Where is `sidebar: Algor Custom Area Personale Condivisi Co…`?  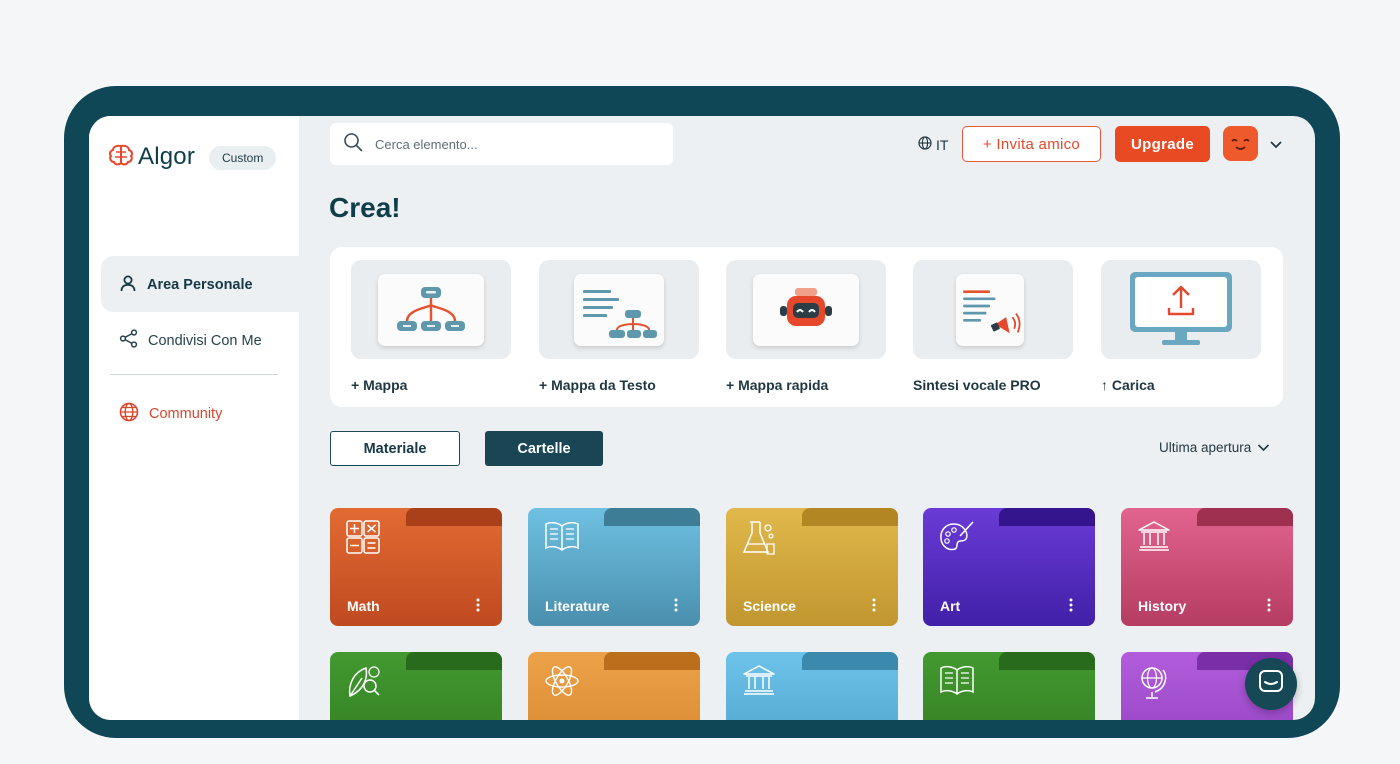
sidebar: Algor Custom Area Personale Condivisi Co… is located at coordinates (194, 418).